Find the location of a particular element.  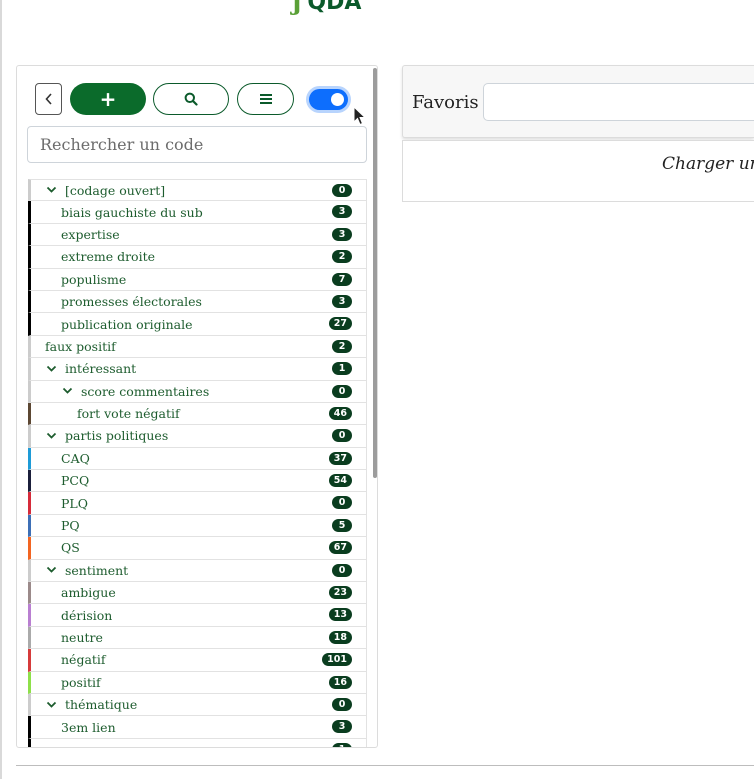

favorites-label: Favoris is located at coordinates (445, 102).